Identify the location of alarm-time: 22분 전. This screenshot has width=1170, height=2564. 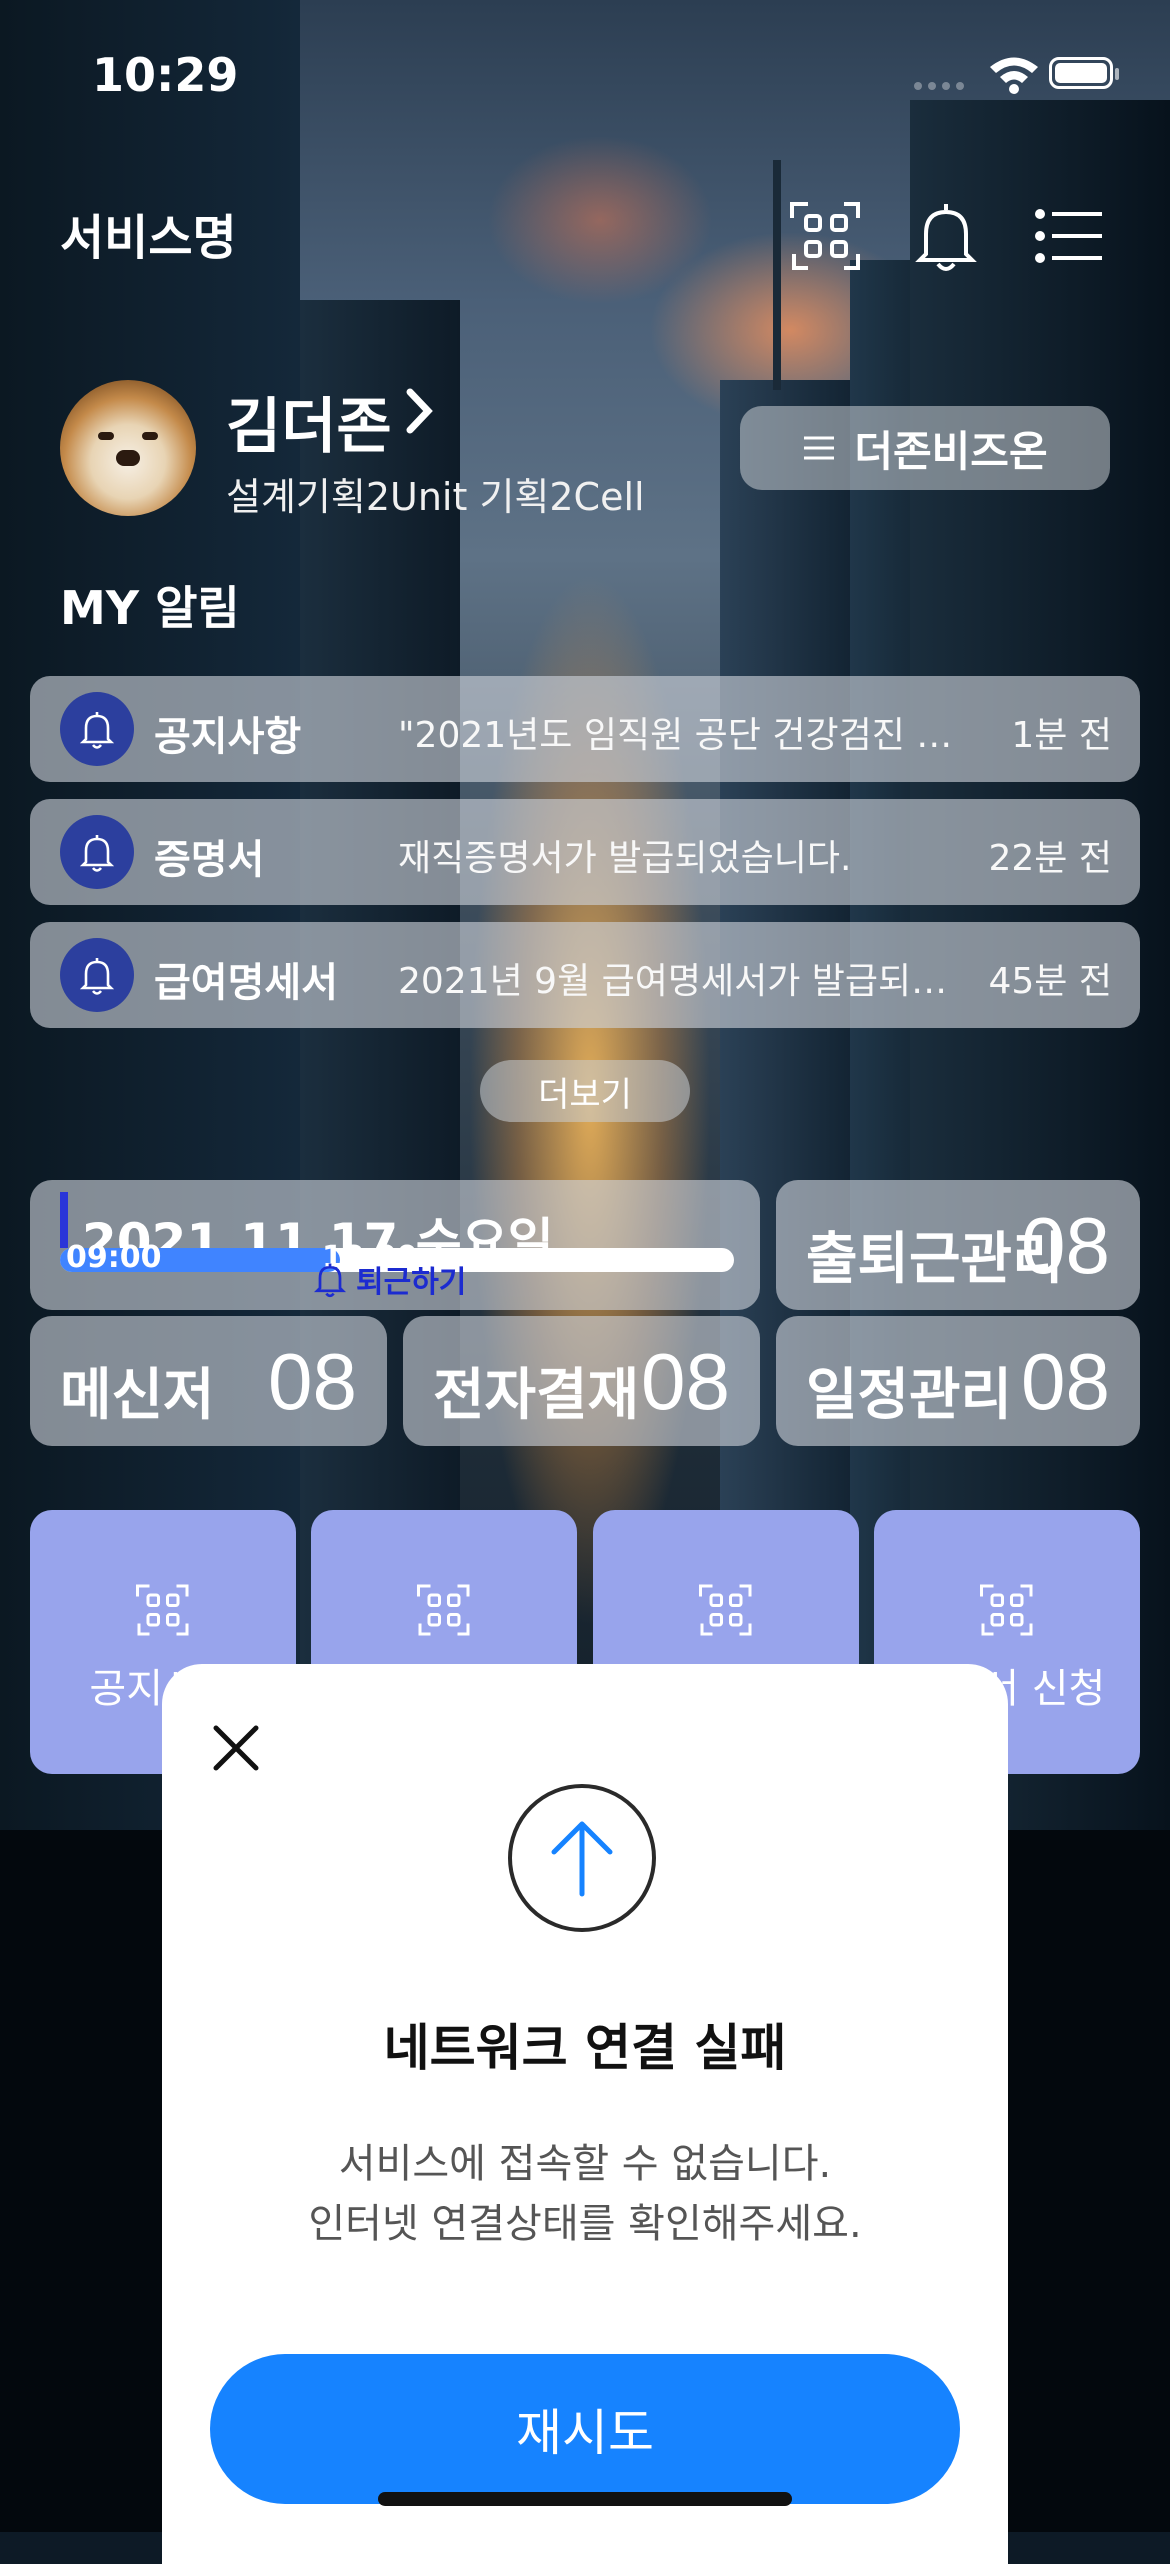
(1050, 858).